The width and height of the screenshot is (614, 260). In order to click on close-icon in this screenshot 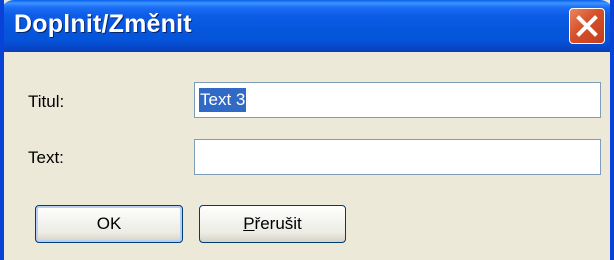, I will do `click(587, 26)`.